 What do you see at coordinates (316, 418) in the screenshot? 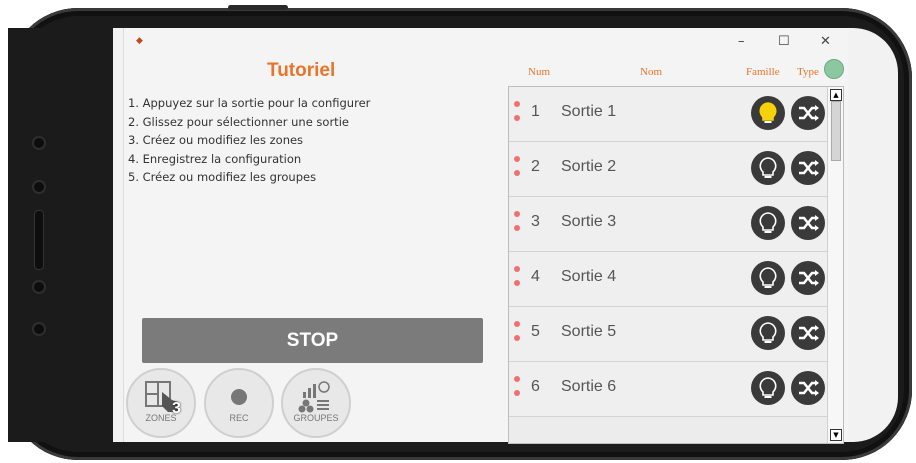
I see `groupes-label: GROUPES` at bounding box center [316, 418].